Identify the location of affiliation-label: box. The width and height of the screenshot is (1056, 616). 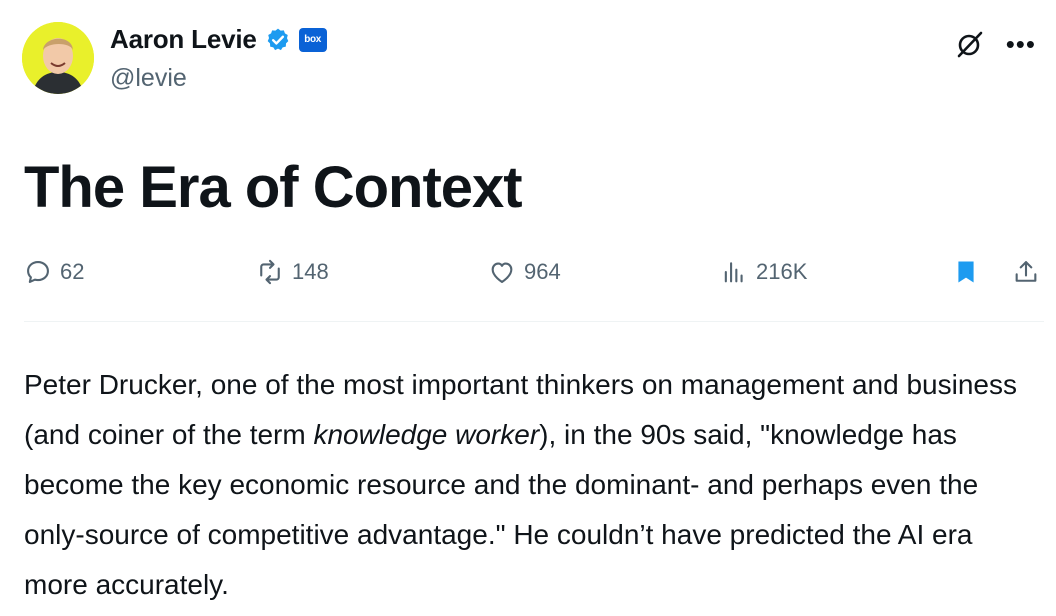
(313, 39).